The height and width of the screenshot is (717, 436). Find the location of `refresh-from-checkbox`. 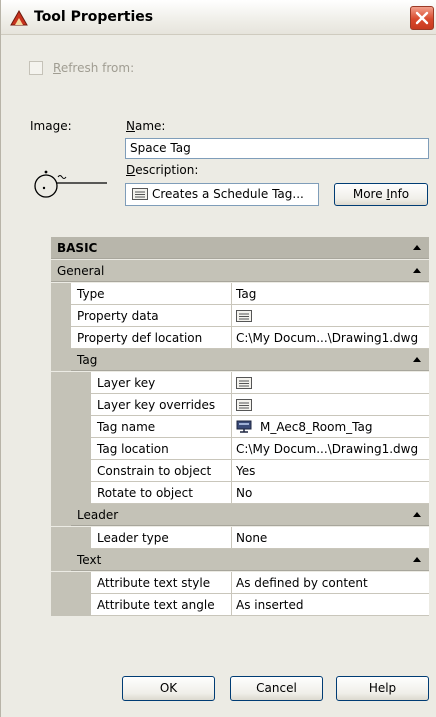

refresh-from-checkbox is located at coordinates (36, 68).